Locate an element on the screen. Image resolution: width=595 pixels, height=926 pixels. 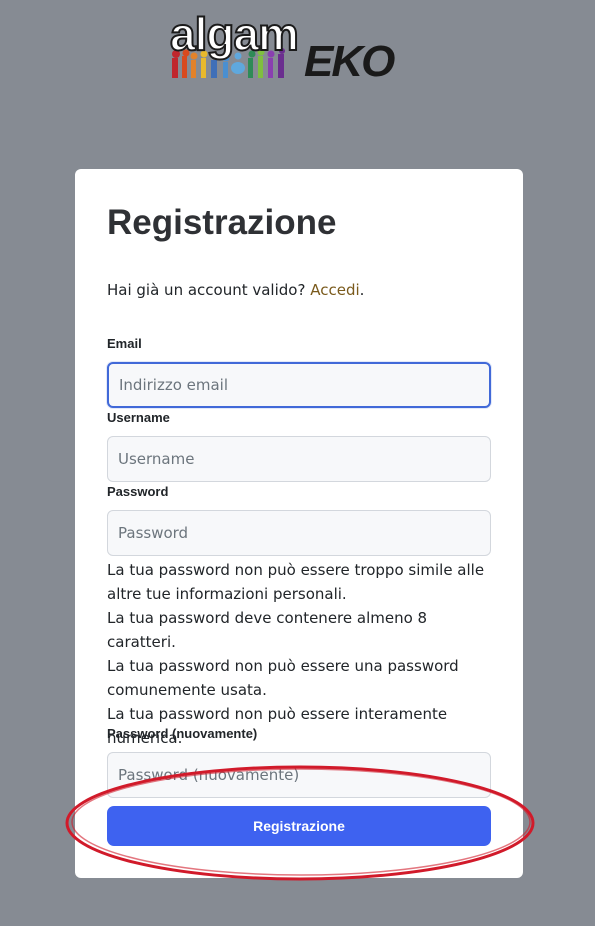
brand-logo: algam EKO is located at coordinates (296, 47).